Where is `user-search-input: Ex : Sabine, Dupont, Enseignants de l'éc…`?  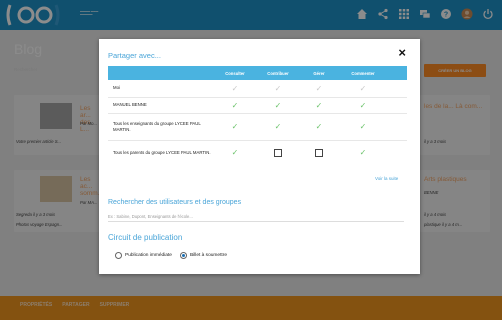 user-search-input: Ex : Sabine, Dupont, Enseignants de l'éc… is located at coordinates (256, 216).